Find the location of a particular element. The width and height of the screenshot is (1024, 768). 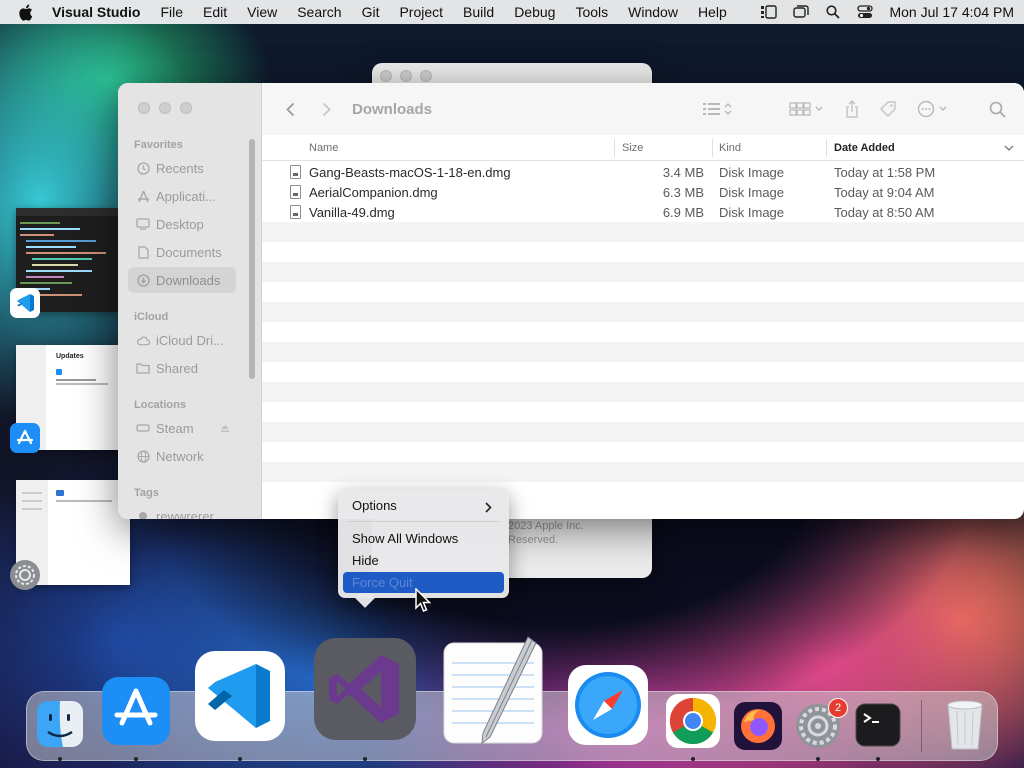

more-actions-icon is located at coordinates (934, 109).